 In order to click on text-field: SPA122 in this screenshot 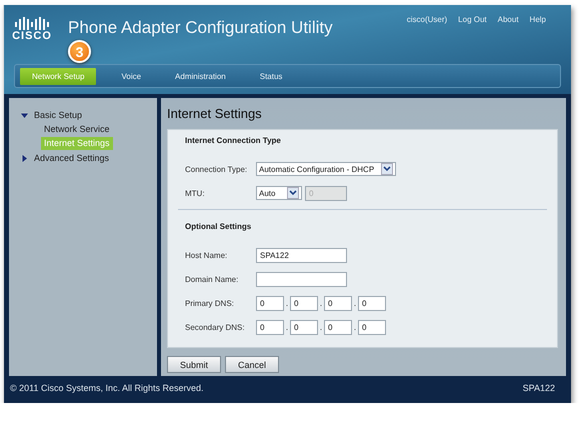, I will do `click(301, 255)`.